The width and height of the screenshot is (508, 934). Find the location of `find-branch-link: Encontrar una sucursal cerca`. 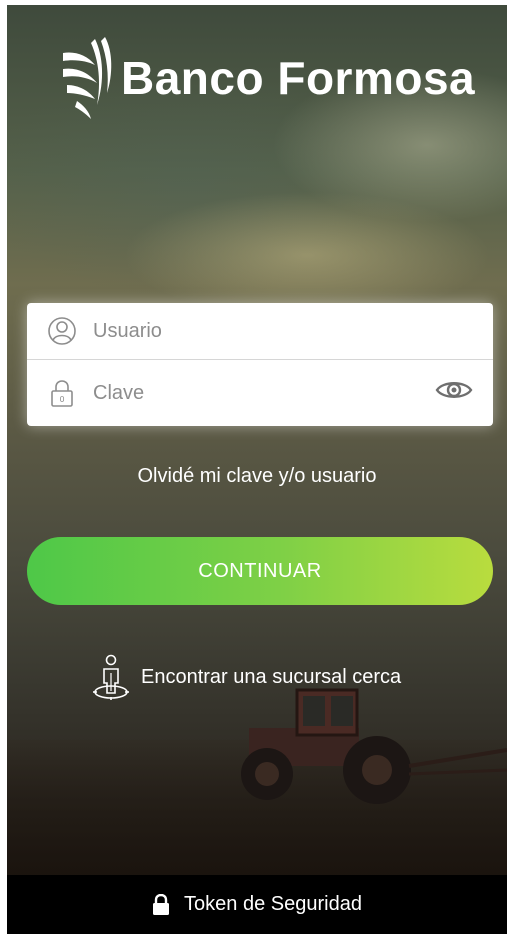

find-branch-link: Encontrar una sucursal cerca is located at coordinates (246, 677).